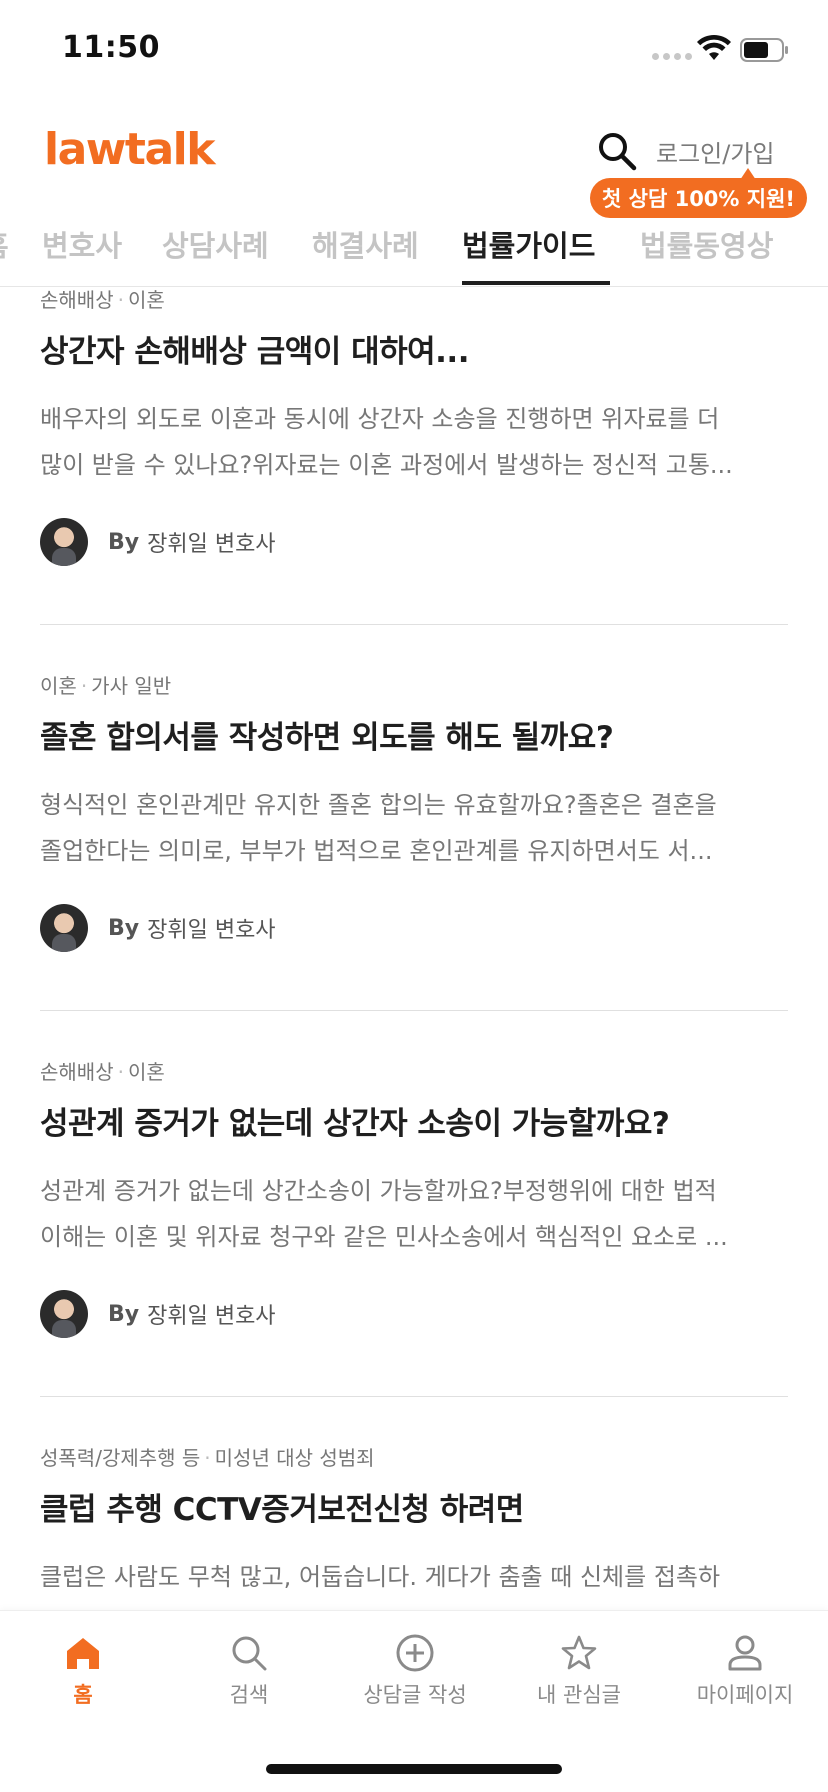 This screenshot has width=828, height=1792. What do you see at coordinates (82, 244) in the screenshot?
I see `tab-lawyers: 변호사` at bounding box center [82, 244].